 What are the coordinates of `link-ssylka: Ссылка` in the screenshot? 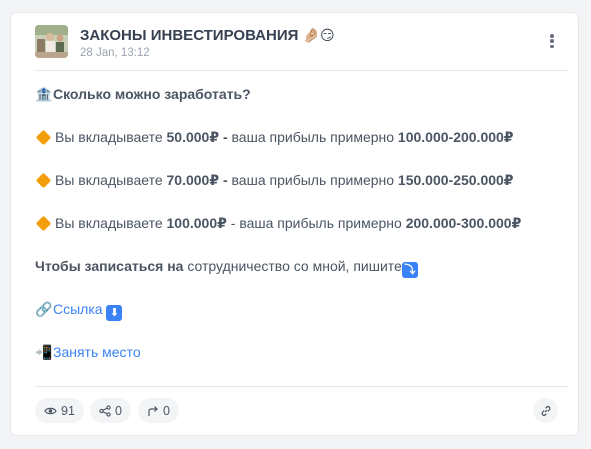 It's located at (78, 309).